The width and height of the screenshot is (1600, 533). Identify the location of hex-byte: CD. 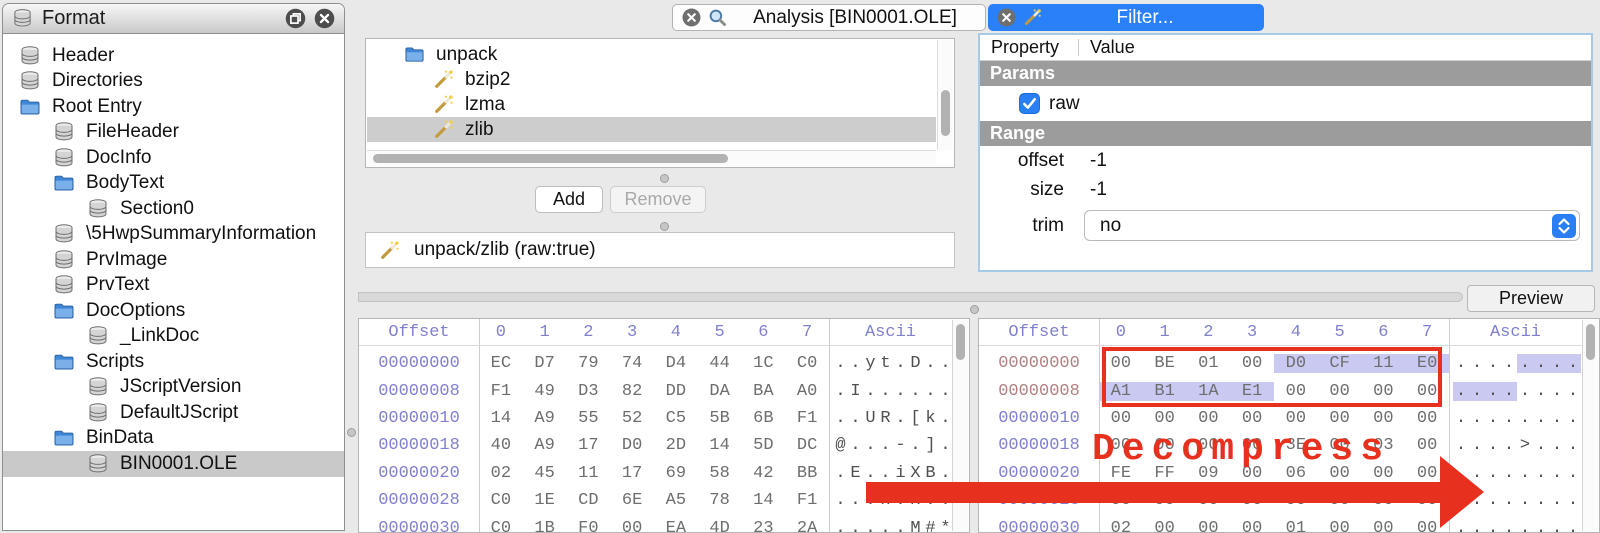
(589, 500).